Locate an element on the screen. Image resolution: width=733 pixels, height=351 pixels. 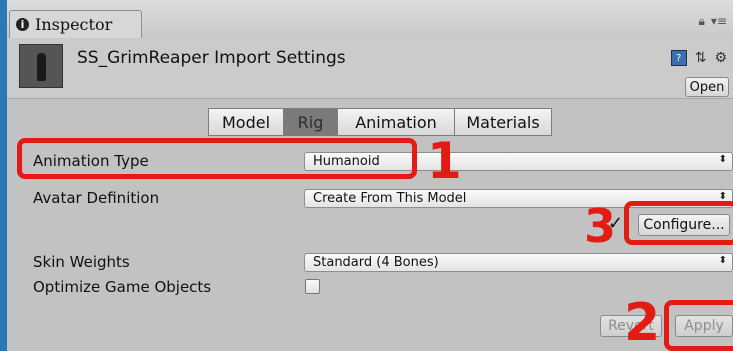
highlight-box-animation-type is located at coordinates (217, 158).